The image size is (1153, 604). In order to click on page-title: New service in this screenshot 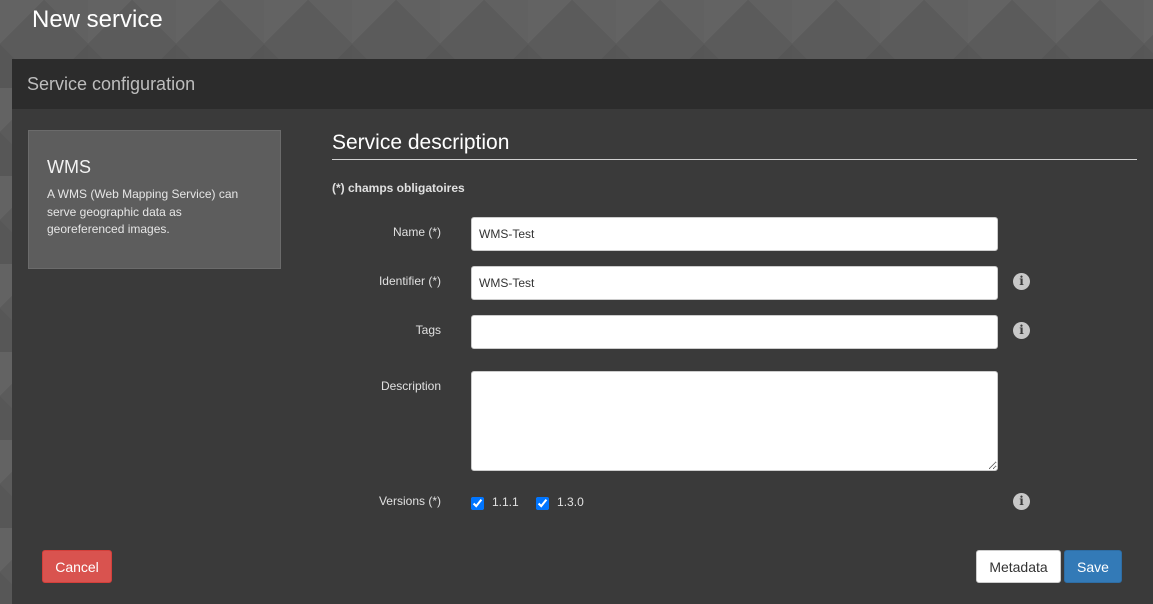, I will do `click(97, 19)`.